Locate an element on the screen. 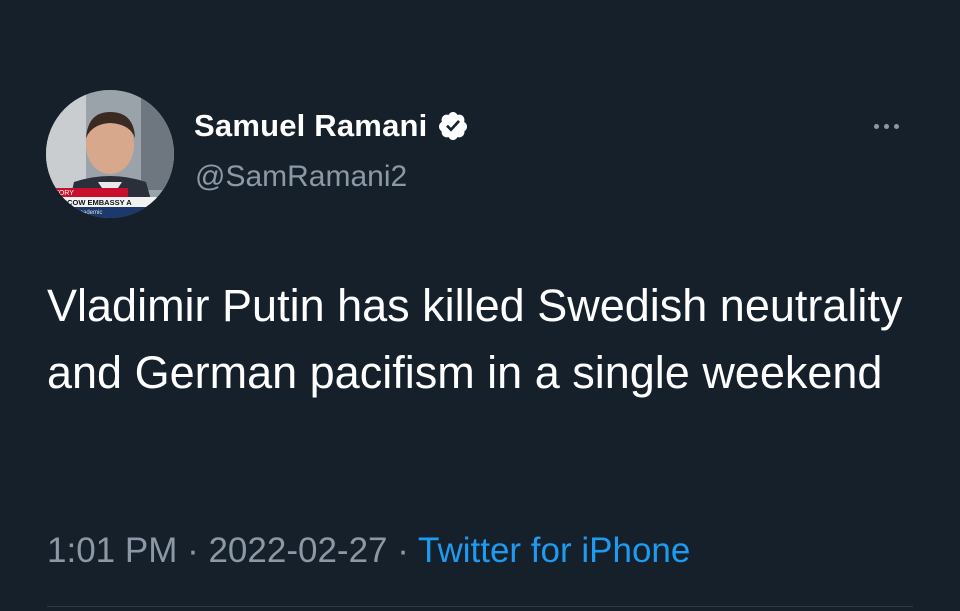 The width and height of the screenshot is (960, 611). avatar-banner-story-text: STORY is located at coordinates (62, 193).